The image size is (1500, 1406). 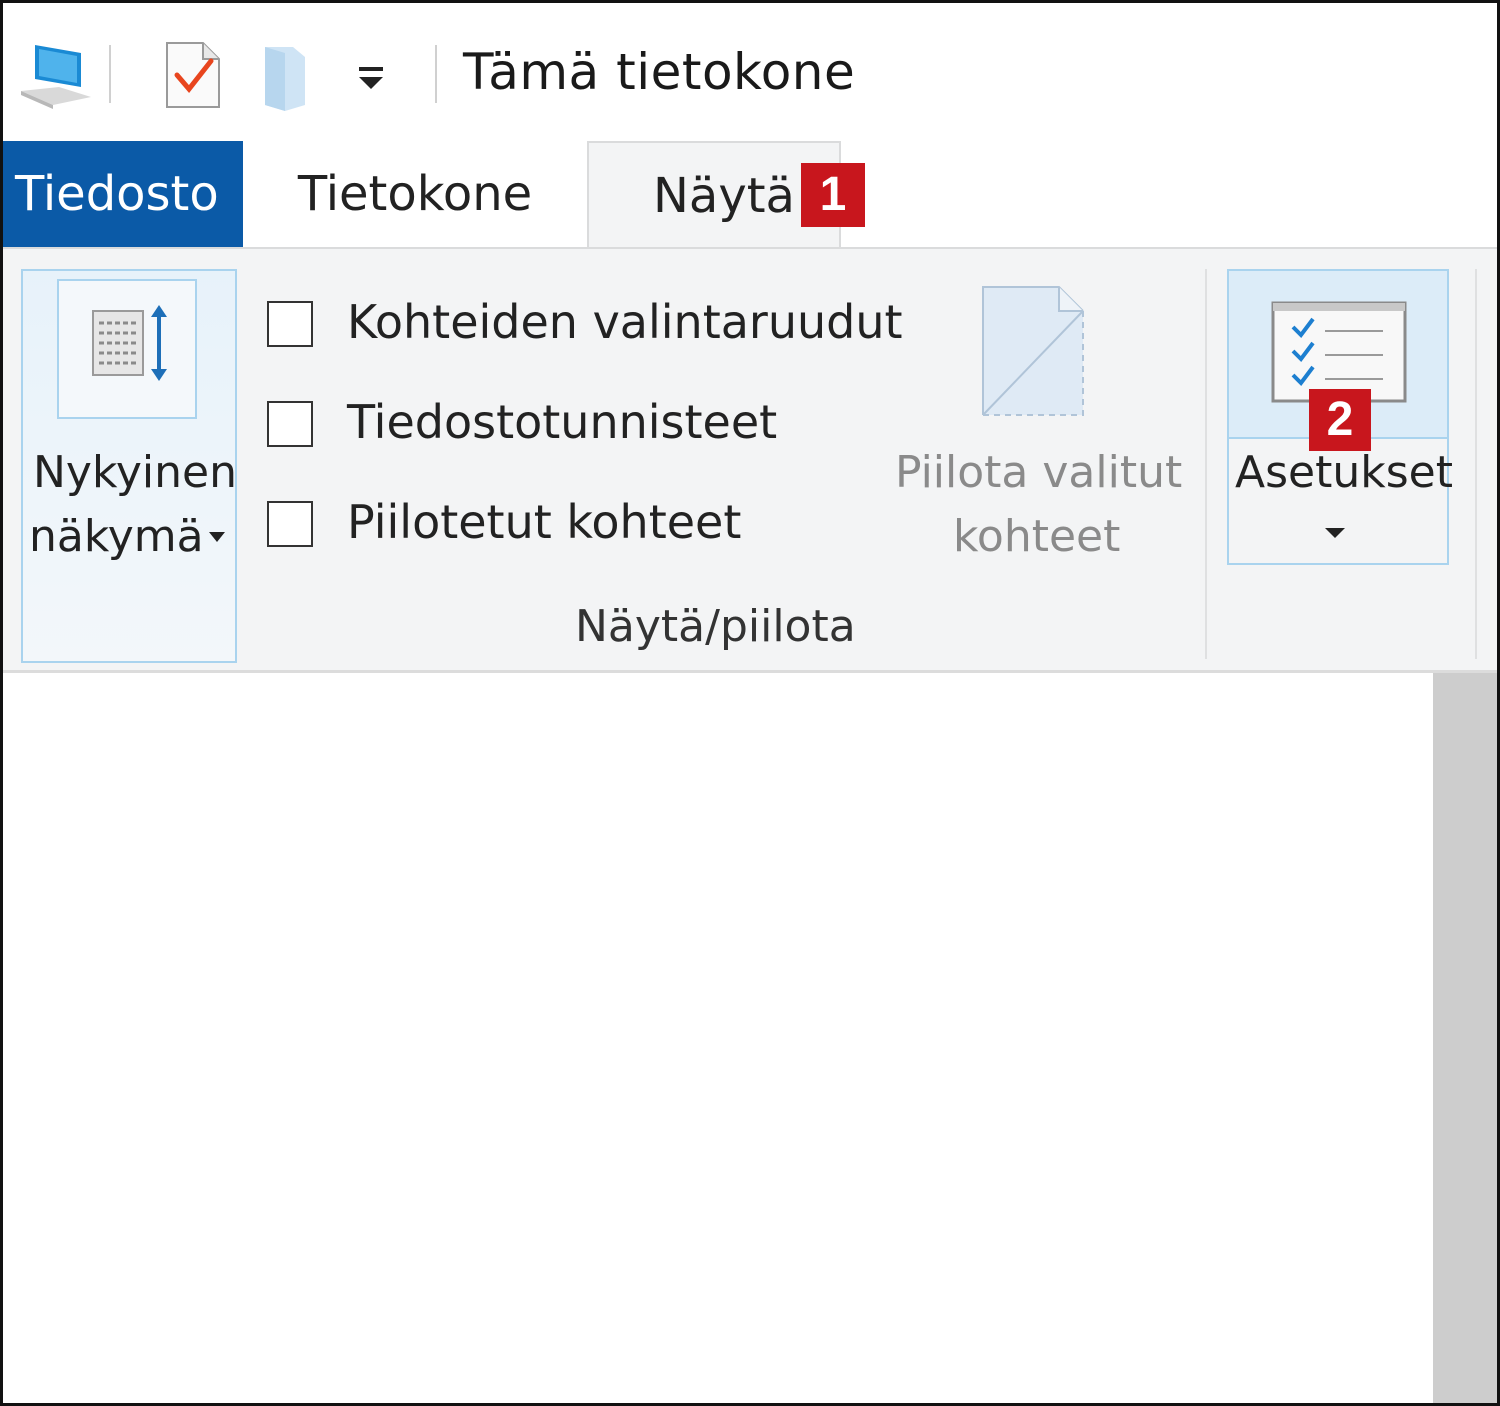 What do you see at coordinates (110, 74) in the screenshot?
I see `quick-access-separator` at bounding box center [110, 74].